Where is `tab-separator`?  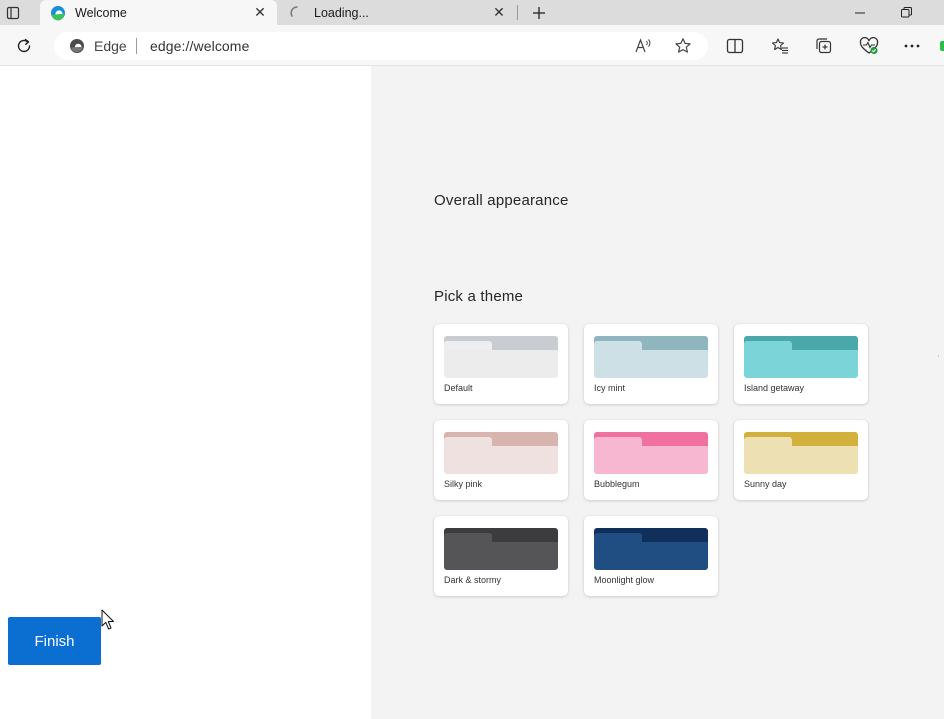 tab-separator is located at coordinates (517, 12).